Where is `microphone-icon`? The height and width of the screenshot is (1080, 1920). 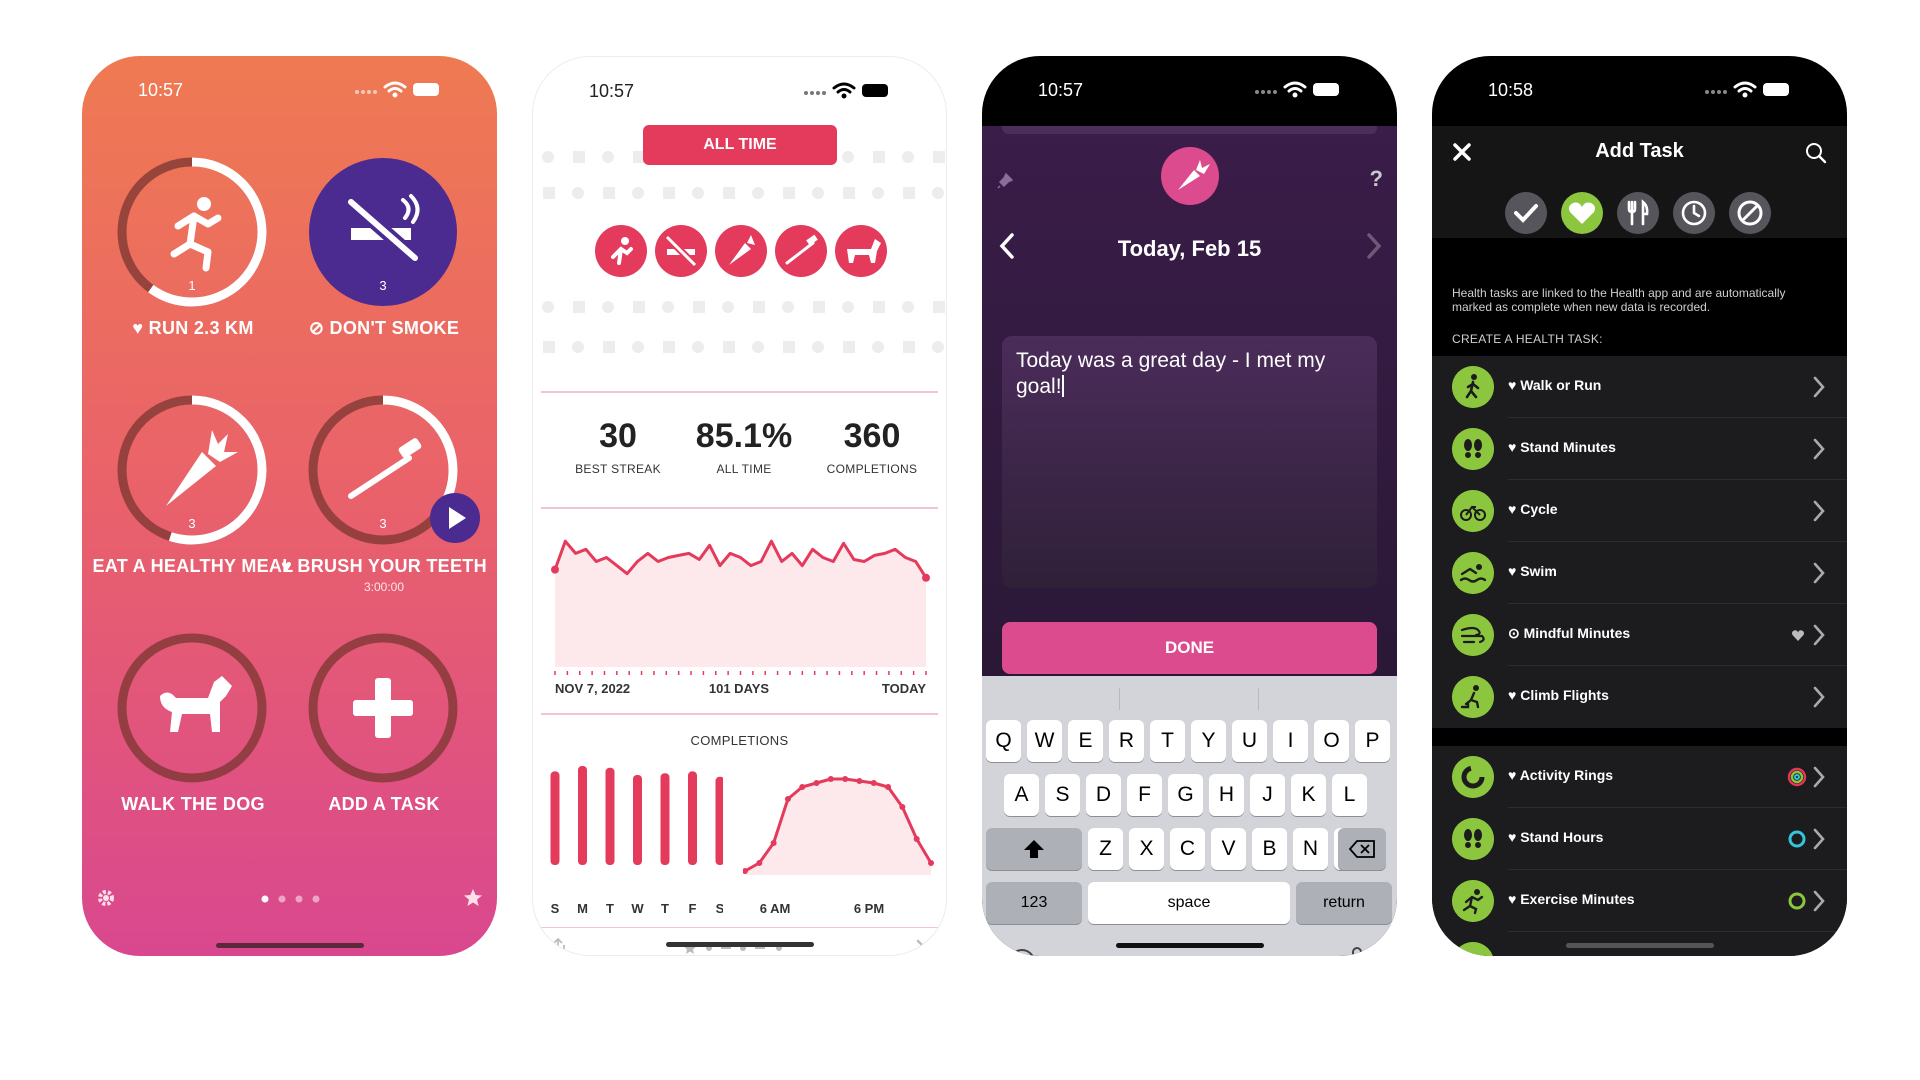 microphone-icon is located at coordinates (1357, 951).